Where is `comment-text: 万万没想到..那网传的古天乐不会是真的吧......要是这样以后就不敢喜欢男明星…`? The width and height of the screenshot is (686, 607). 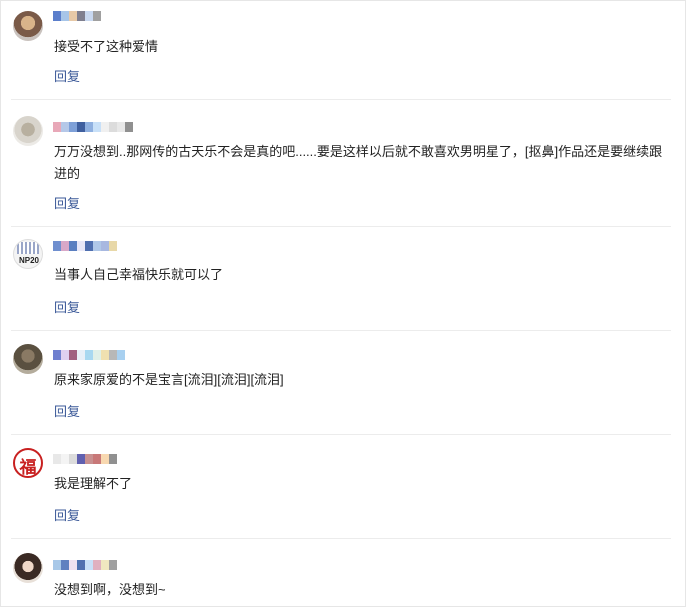
comment-text: 万万没想到..那网传的古天乐不会是真的吧......要是这样以后就不敢喜欢男明星… is located at coordinates (358, 162).